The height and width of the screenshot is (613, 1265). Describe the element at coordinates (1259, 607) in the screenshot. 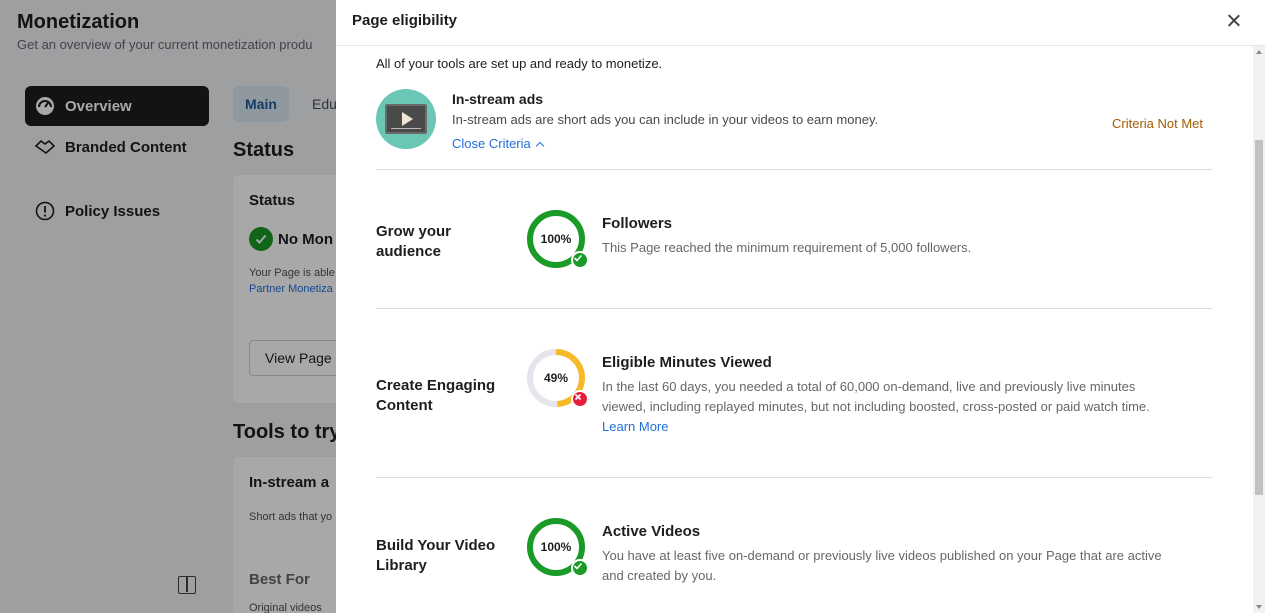

I see `scroll-down-icon` at that location.